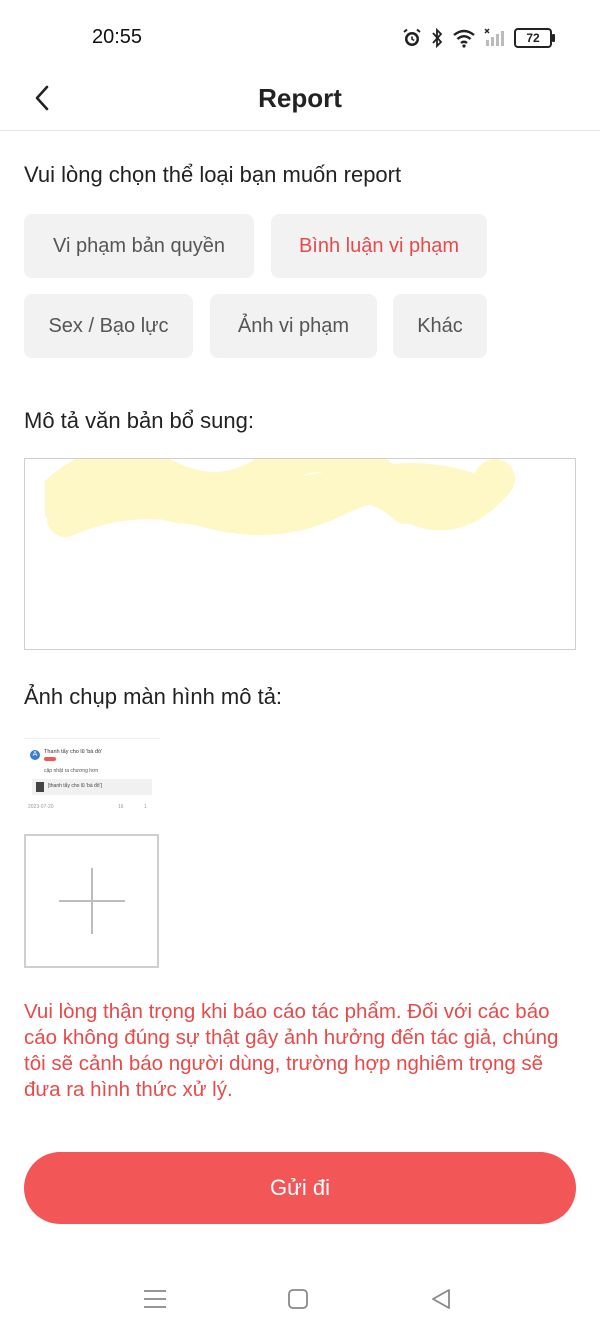 Image resolution: width=600 pixels, height=1333 pixels. I want to click on system-nav-bar, so click(300, 1297).